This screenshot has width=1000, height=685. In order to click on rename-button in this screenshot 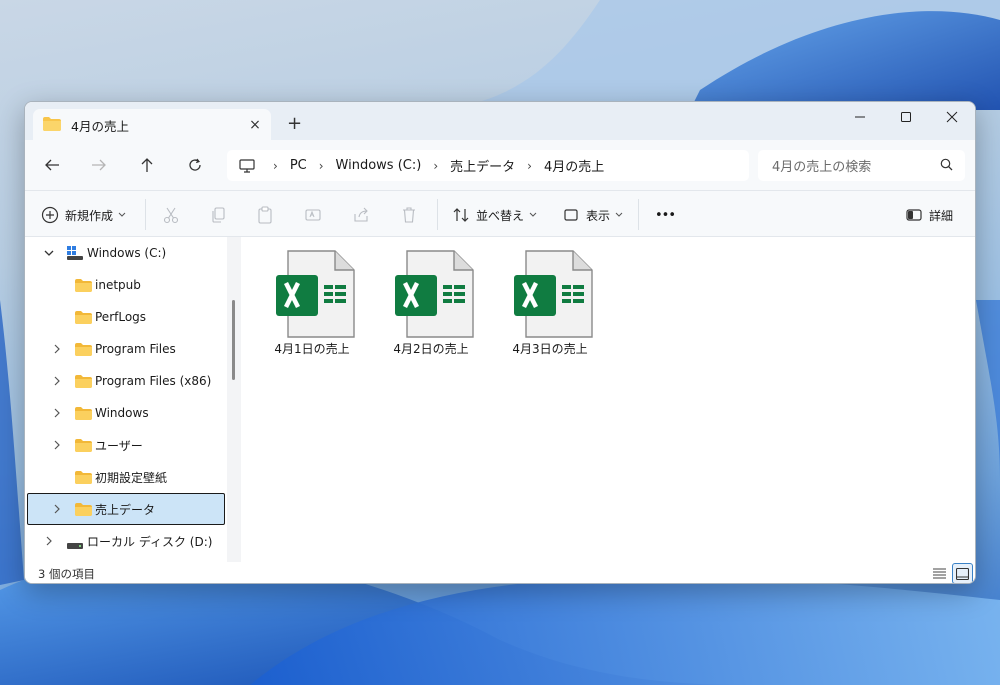, I will do `click(313, 215)`.